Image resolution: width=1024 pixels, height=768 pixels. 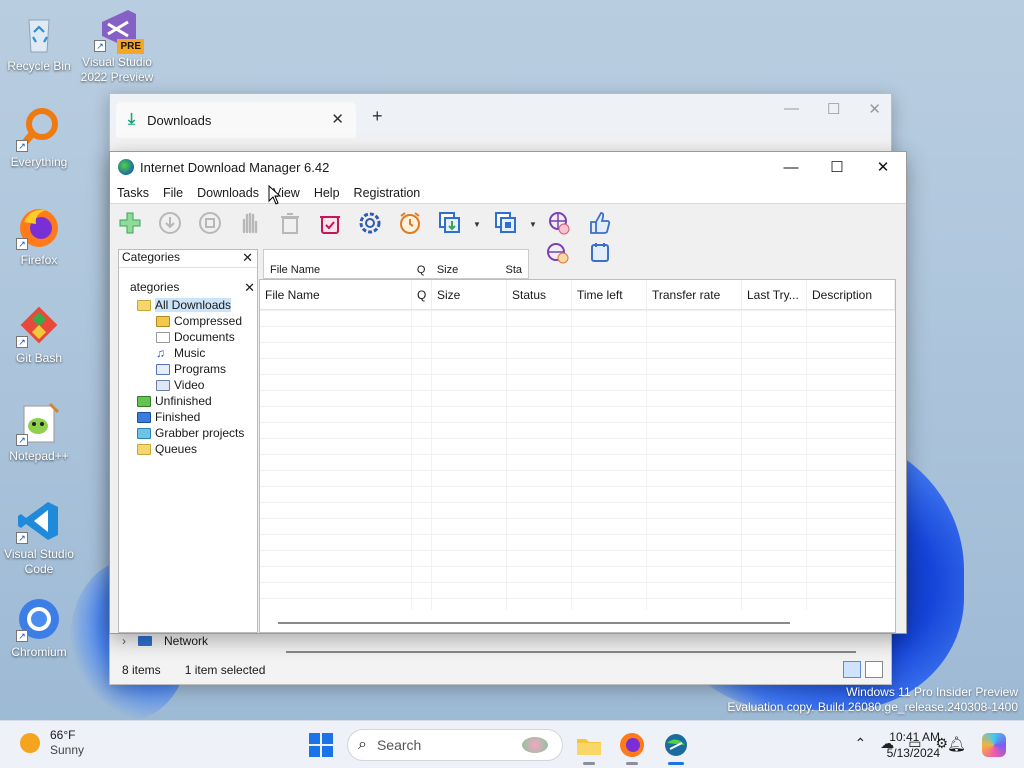 I want to click on new-tab-button: +, so click(x=377, y=116).